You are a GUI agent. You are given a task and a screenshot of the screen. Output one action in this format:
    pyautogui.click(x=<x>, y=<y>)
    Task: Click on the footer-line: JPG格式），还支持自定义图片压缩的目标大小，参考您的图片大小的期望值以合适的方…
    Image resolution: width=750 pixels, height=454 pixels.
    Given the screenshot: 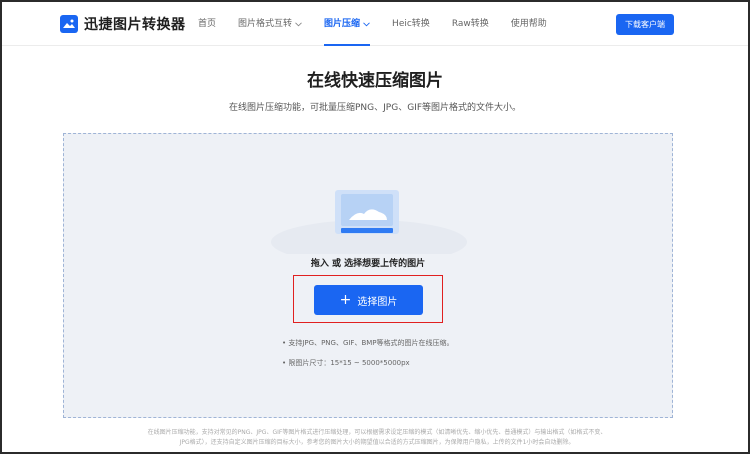 What is the action you would take?
    pyautogui.click(x=377, y=442)
    